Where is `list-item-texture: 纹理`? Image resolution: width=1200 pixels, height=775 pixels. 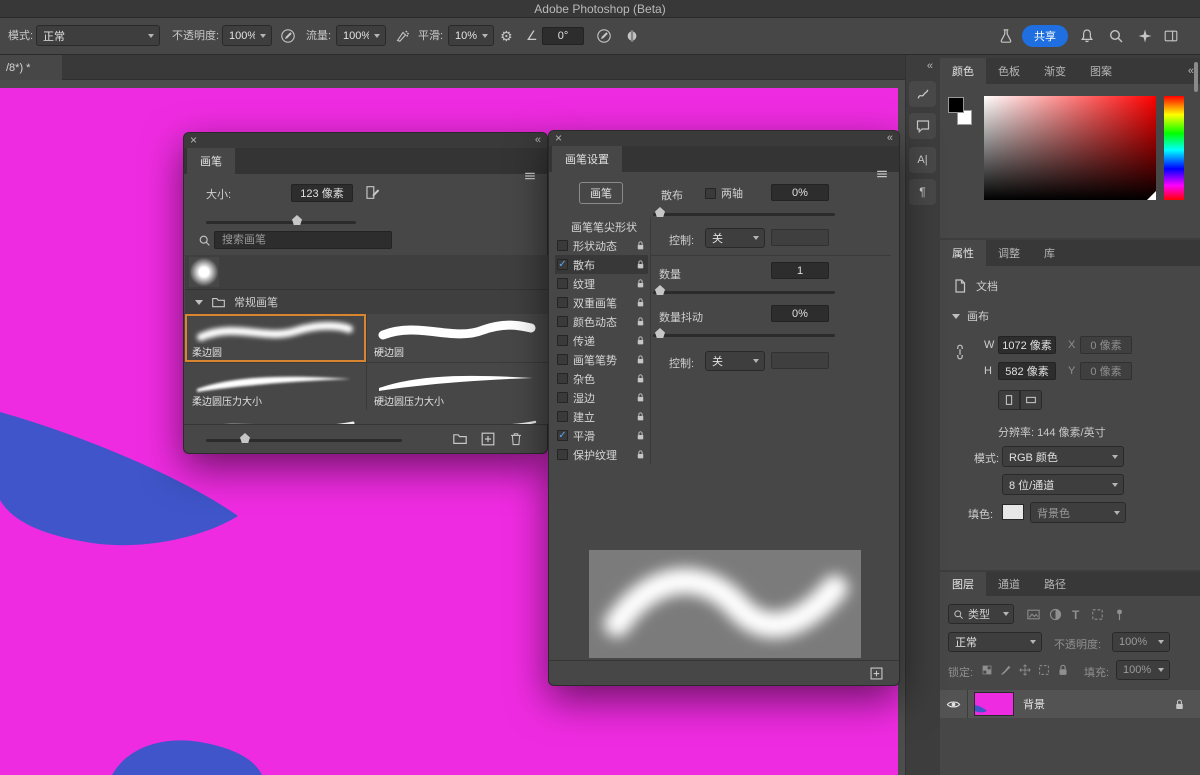
list-item-texture: 纹理 is located at coordinates (601, 283).